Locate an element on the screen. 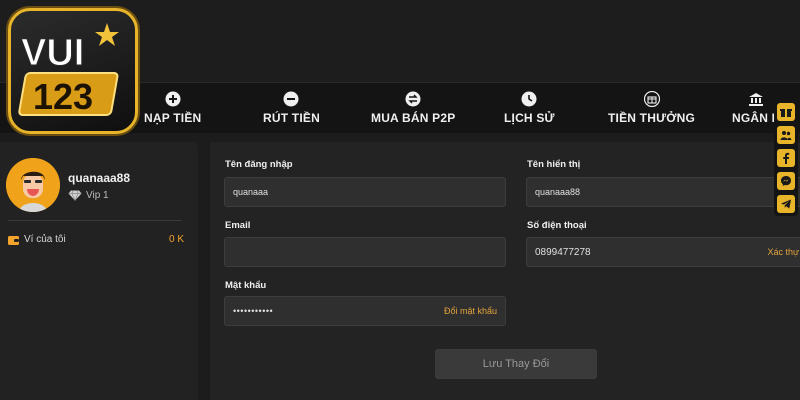  avatar is located at coordinates (33, 185).